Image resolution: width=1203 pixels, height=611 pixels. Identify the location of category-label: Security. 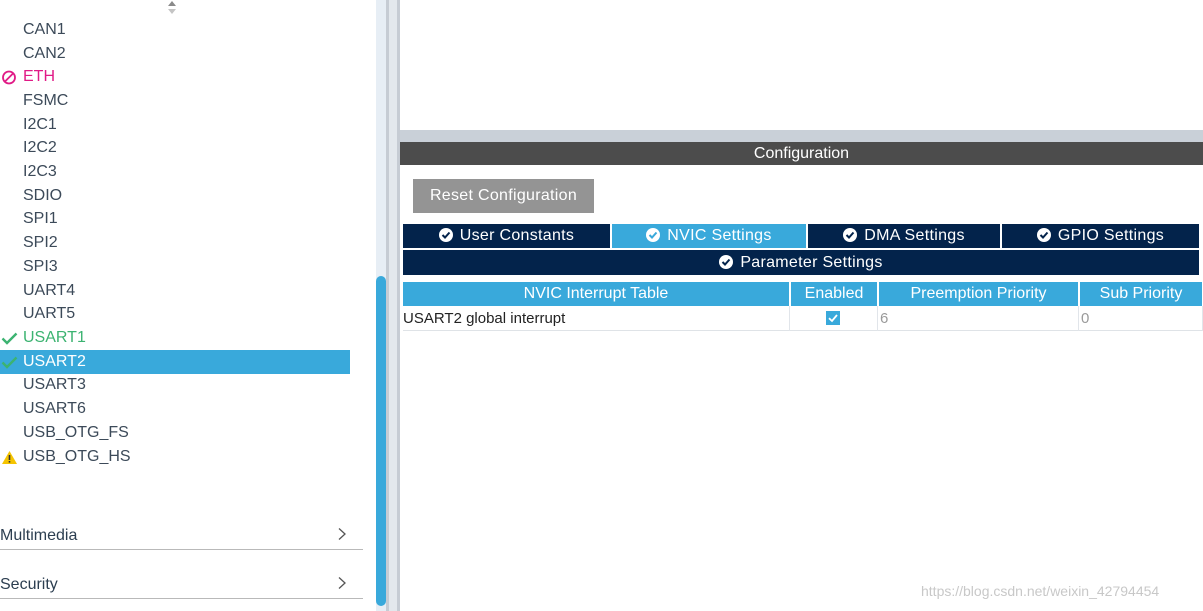
(29, 584).